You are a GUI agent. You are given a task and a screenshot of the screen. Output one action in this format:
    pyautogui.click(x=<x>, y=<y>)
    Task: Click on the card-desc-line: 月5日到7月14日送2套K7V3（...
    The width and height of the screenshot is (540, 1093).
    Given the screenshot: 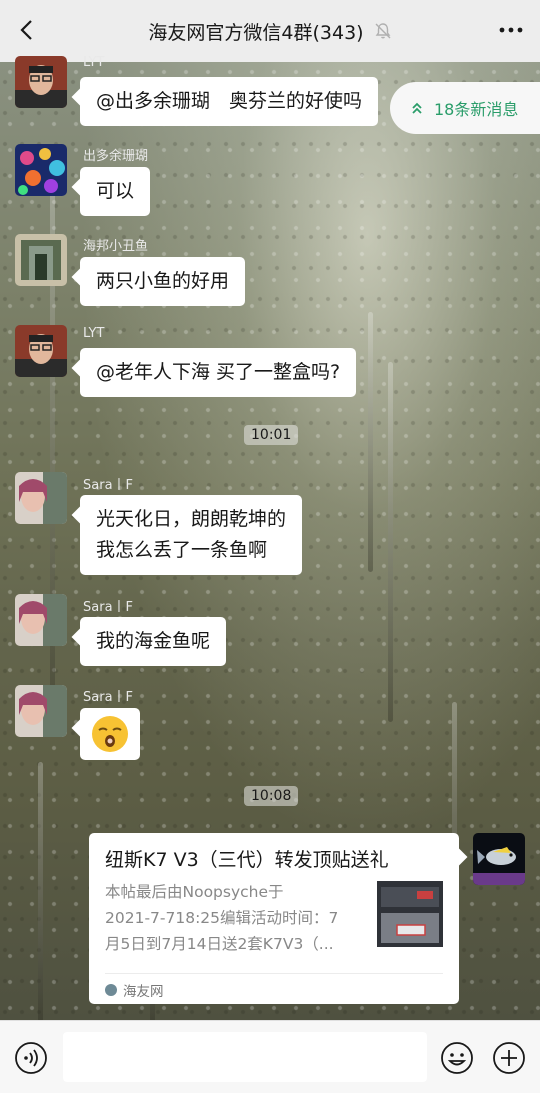 What is the action you would take?
    pyautogui.click(x=219, y=944)
    